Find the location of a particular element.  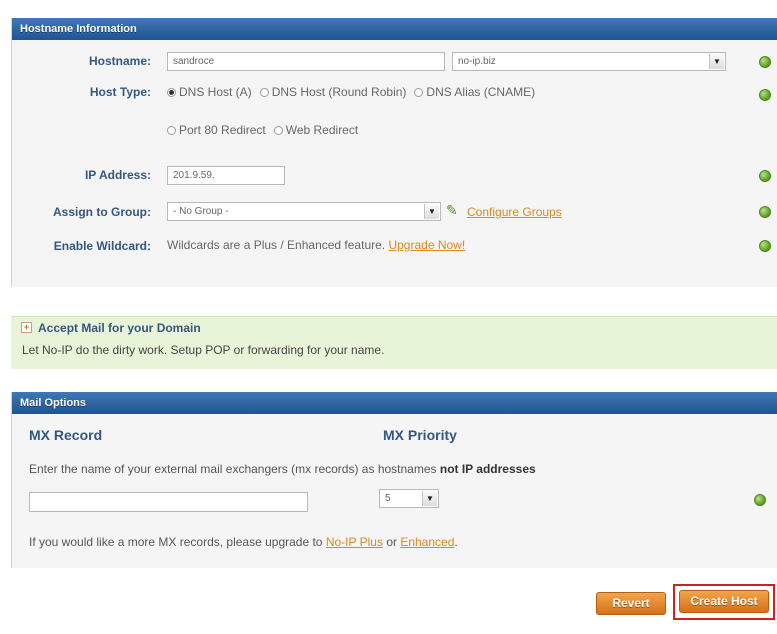

wildcard-message: Wildcards are a Plus / Enhanced feature. is located at coordinates (276, 245).